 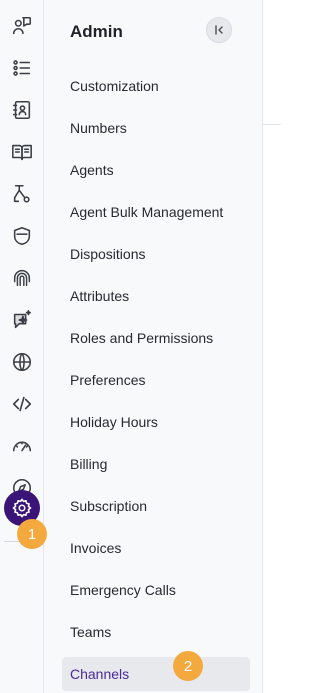 I want to click on code-icon, so click(x=22, y=404).